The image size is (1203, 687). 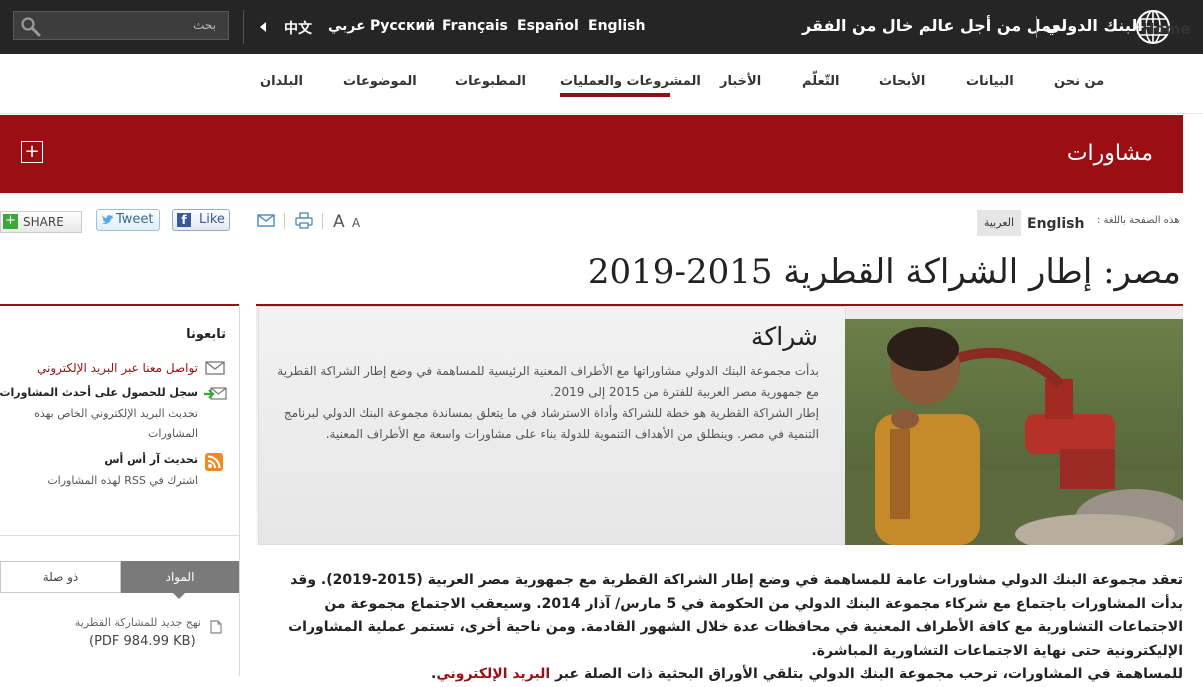 What do you see at coordinates (990, 81) in the screenshot?
I see `nav-data: البيانات` at bounding box center [990, 81].